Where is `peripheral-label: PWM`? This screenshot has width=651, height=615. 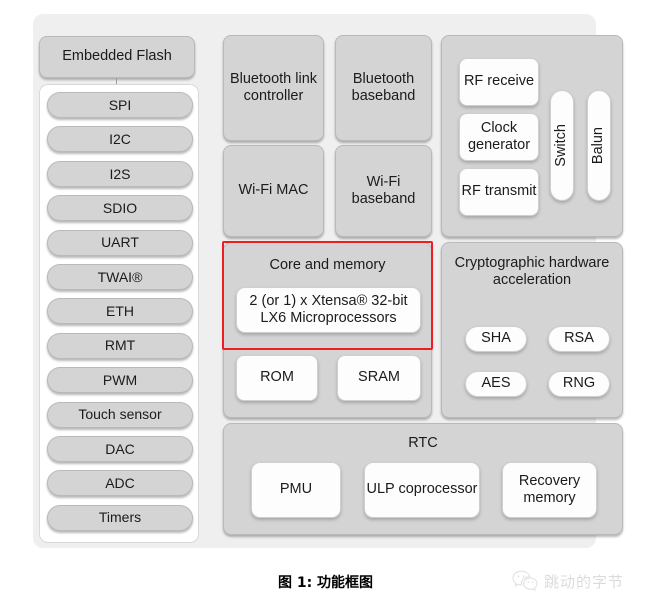 peripheral-label: PWM is located at coordinates (120, 379).